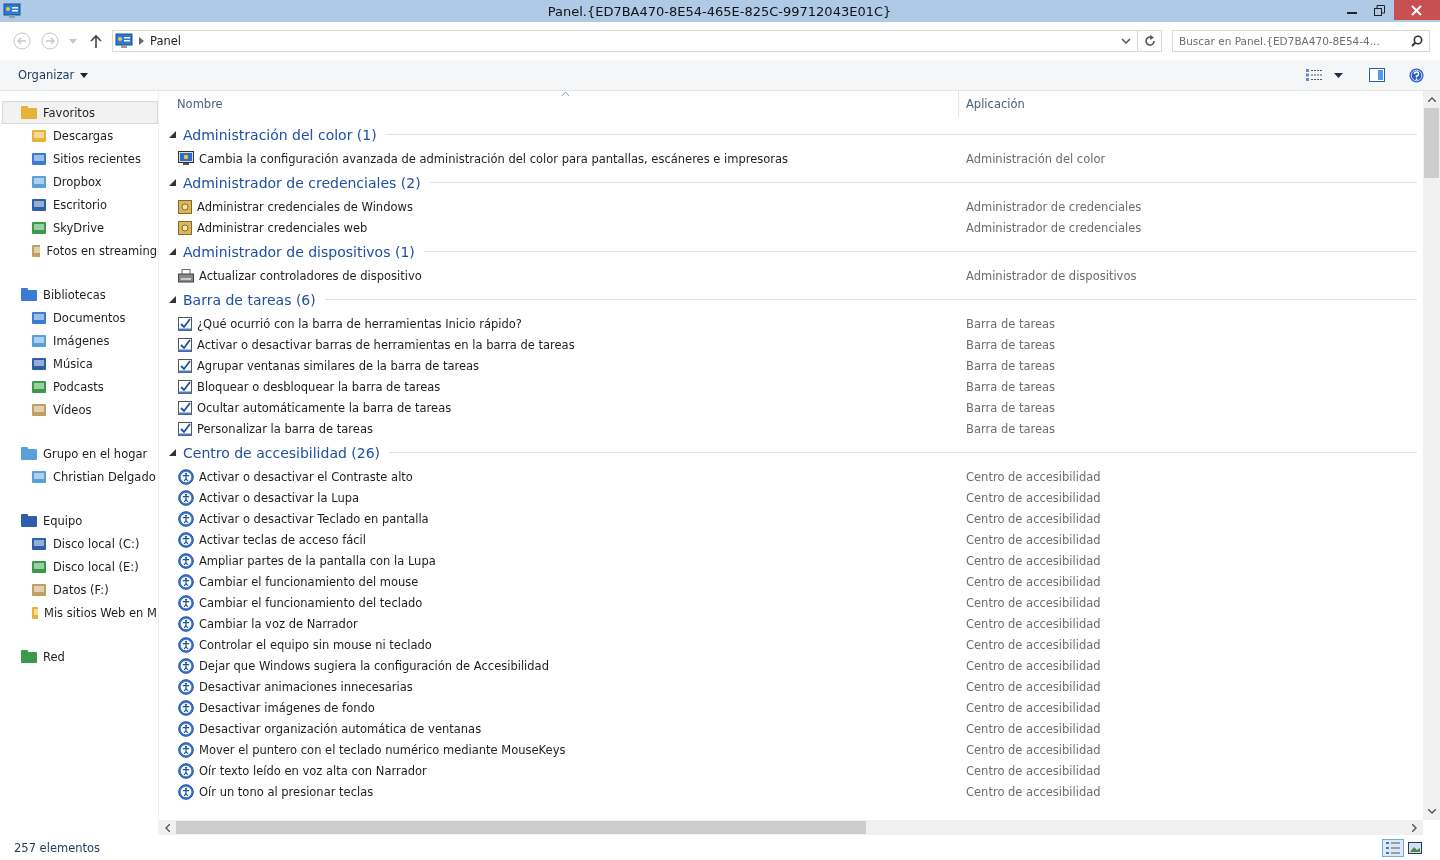 This screenshot has width=1440, height=860. What do you see at coordinates (79, 363) in the screenshot?
I see `nav-item: Música` at bounding box center [79, 363].